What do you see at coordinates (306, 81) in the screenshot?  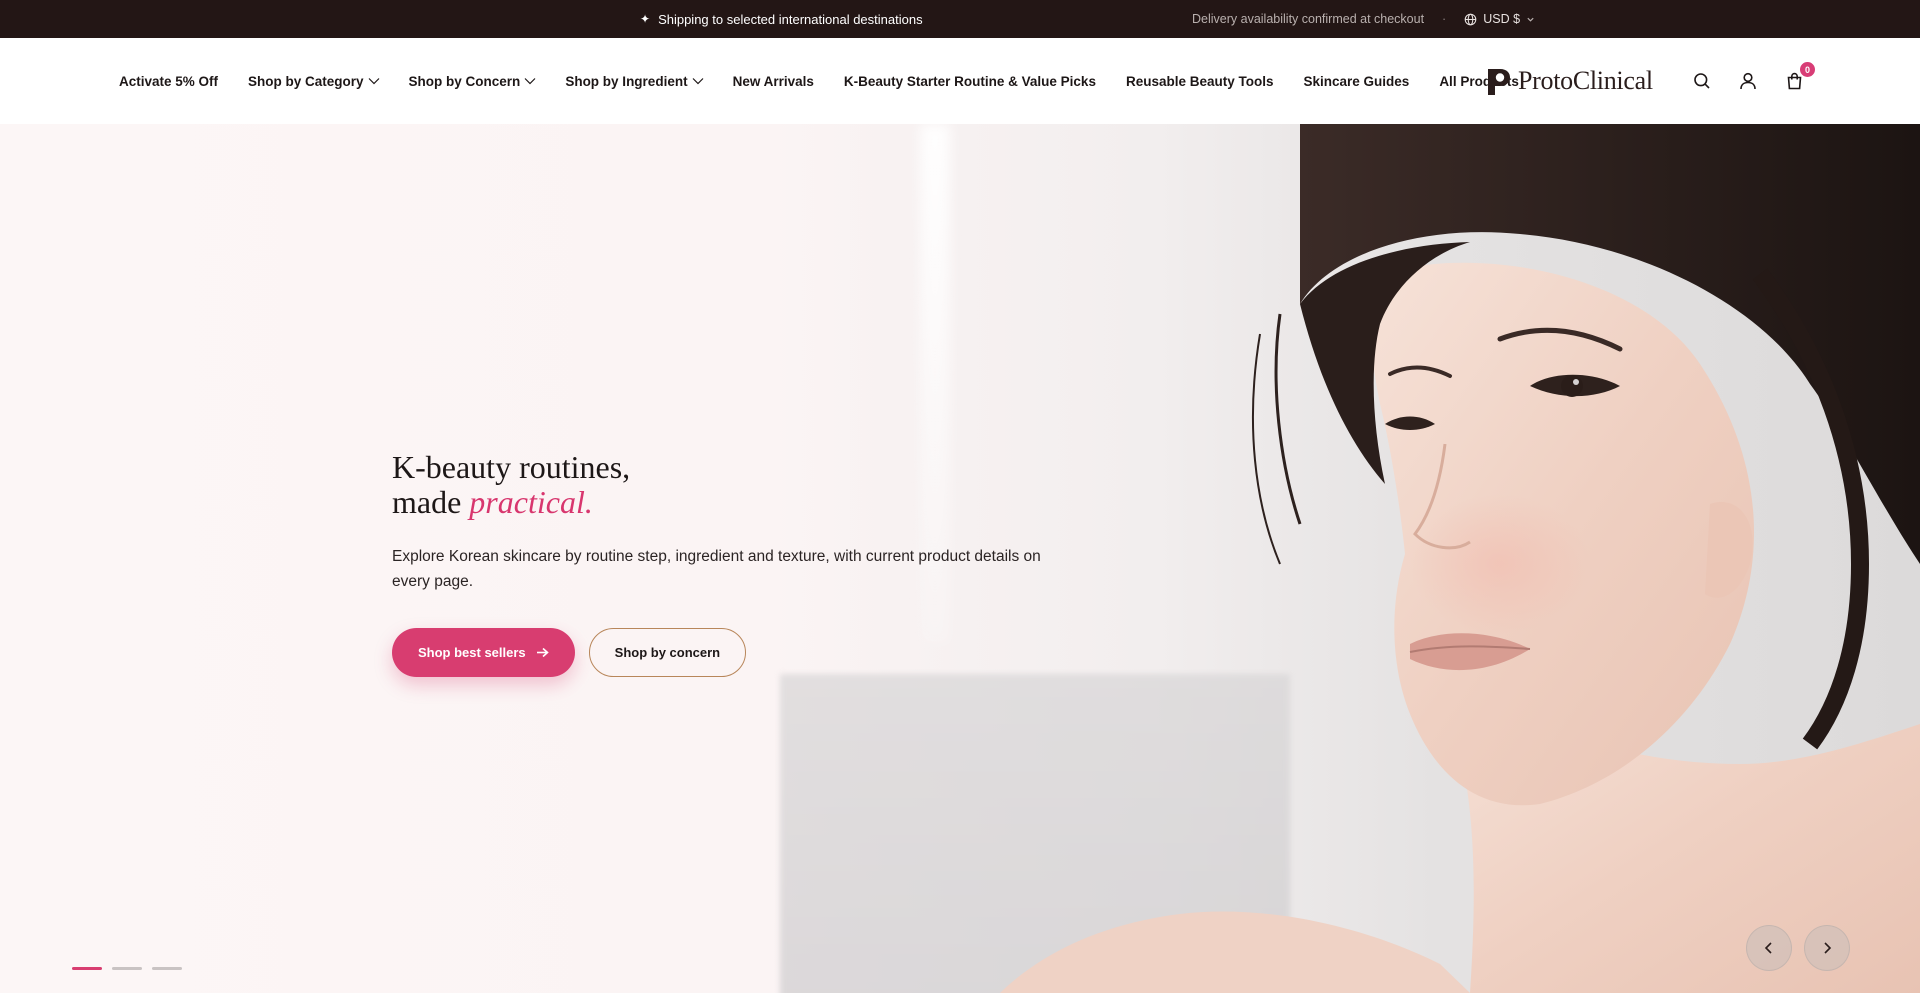 I see `nav-label: Shop by Category` at bounding box center [306, 81].